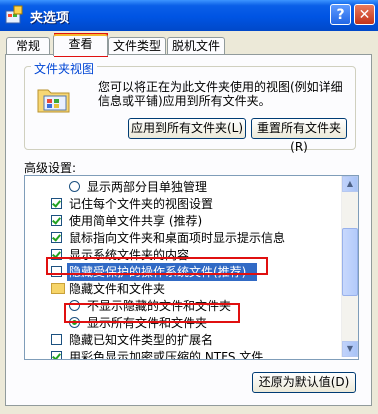  I want to click on list-item-label: 隐藏已知文件类型的扩展名, so click(141, 340).